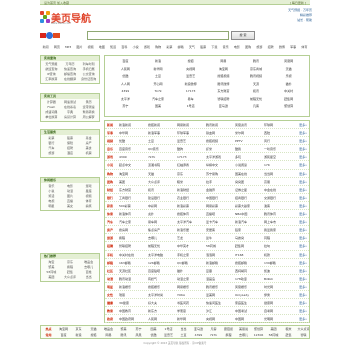 Image resolution: width=350 pixels, height=350 pixels. What do you see at coordinates (288, 335) in the screenshot?
I see `bottom-link: 赶集` at bounding box center [288, 335].